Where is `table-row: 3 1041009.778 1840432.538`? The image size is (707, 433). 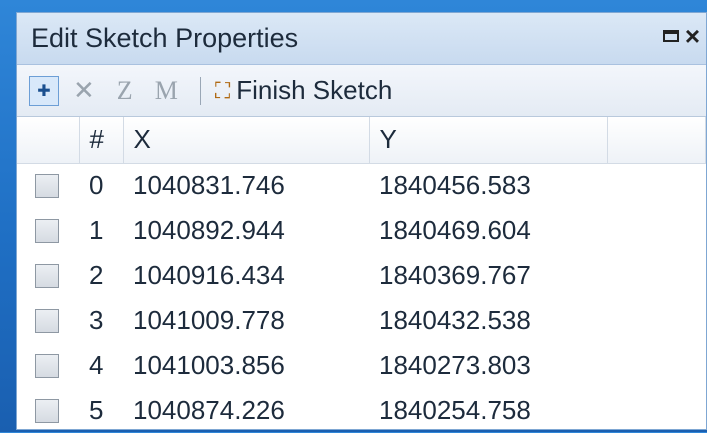
table-row: 3 1041009.778 1840432.538 is located at coordinates (361, 320).